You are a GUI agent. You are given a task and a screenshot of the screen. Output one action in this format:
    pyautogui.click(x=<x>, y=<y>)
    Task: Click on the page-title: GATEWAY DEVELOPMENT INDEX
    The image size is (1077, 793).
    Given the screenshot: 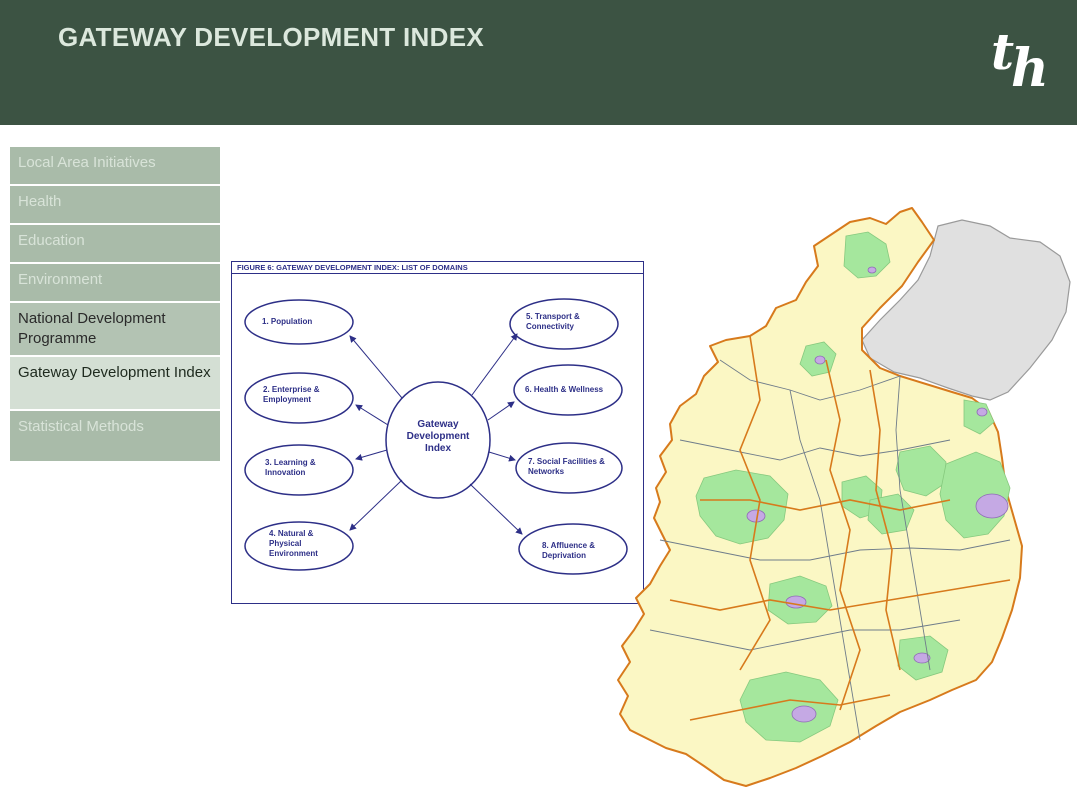 What is the action you would take?
    pyautogui.click(x=271, y=37)
    